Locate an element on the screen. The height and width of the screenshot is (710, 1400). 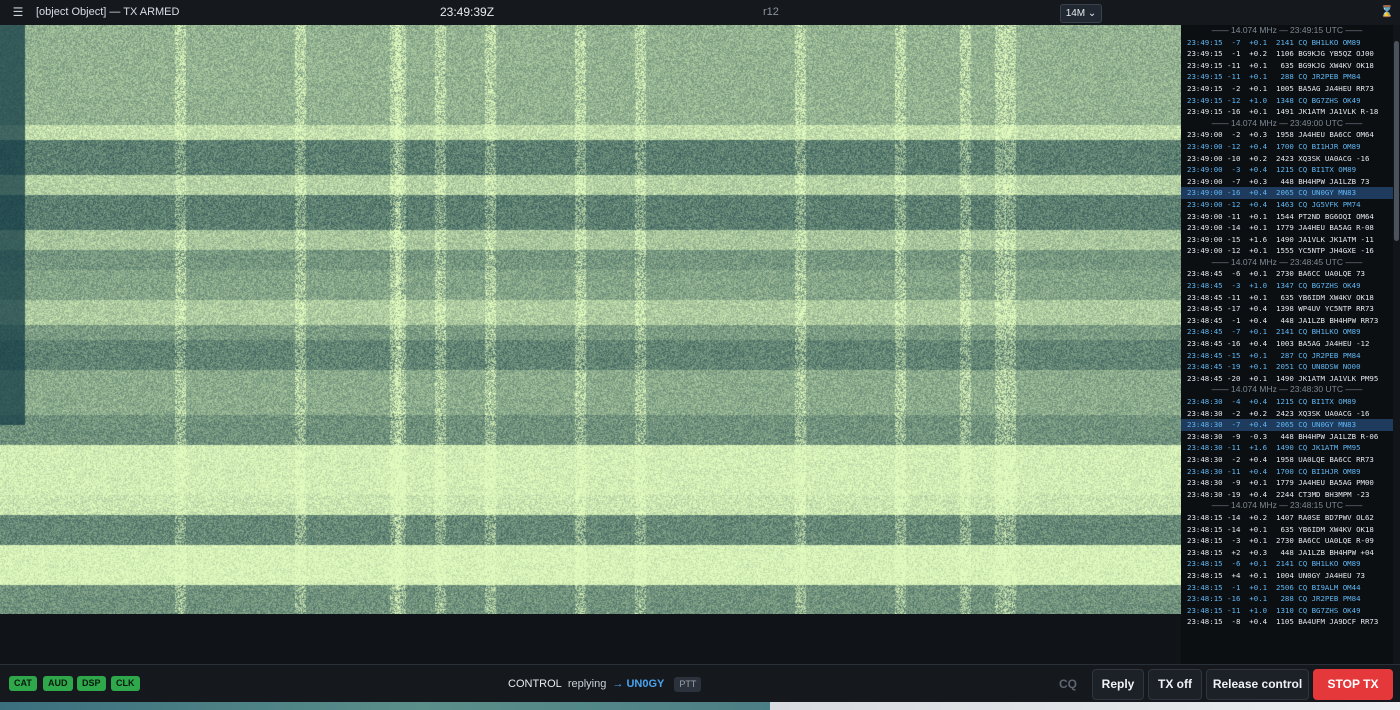
log-row-cq: 23:48:30 -7 +0.4 2065 CQ UN0GY MN83 is located at coordinates (1287, 425).